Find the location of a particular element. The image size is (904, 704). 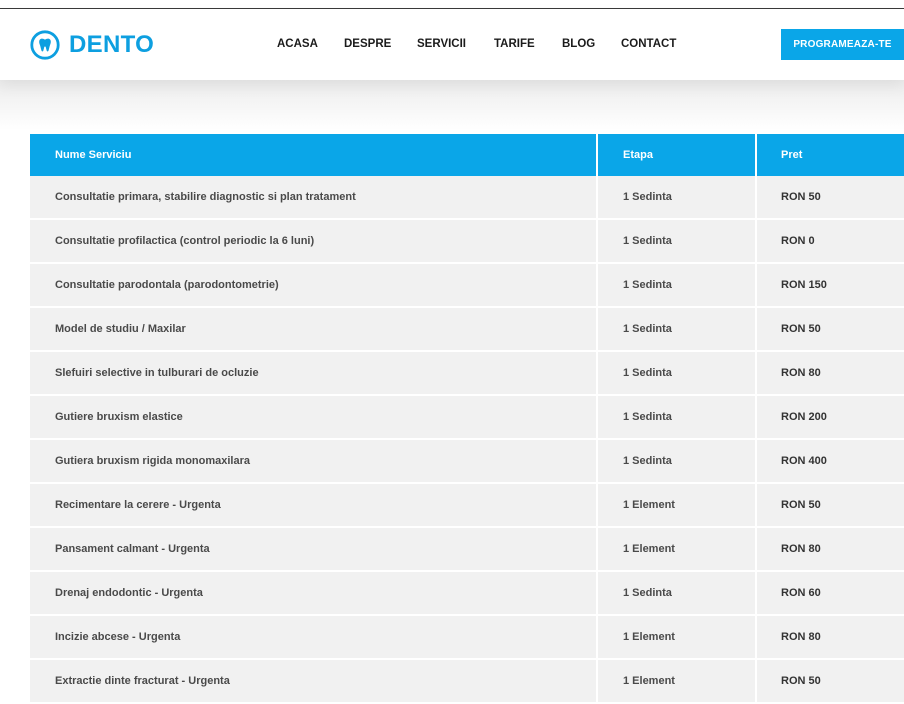

table-row: Incizie abcese - Urgenta 1 Element RON 80 is located at coordinates (467, 638).